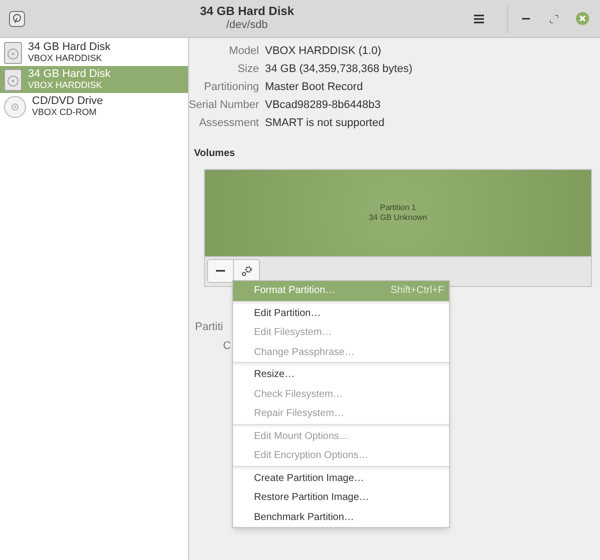 Image resolution: width=600 pixels, height=560 pixels. What do you see at coordinates (227, 346) in the screenshot?
I see `detail-label: C` at bounding box center [227, 346].